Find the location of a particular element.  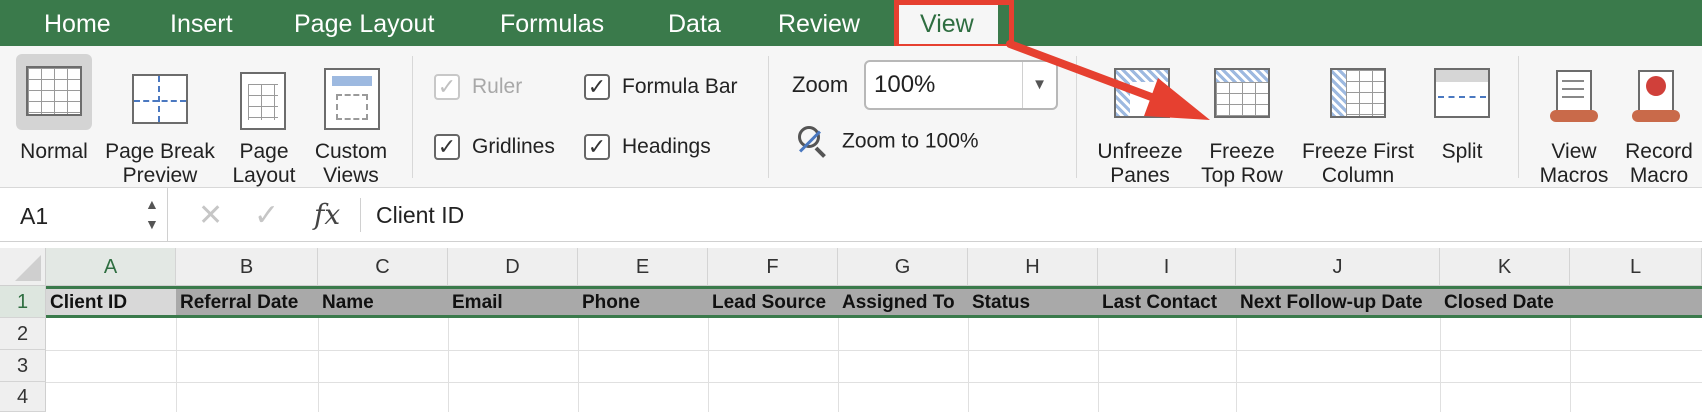

cell-c1: Name is located at coordinates (383, 302).